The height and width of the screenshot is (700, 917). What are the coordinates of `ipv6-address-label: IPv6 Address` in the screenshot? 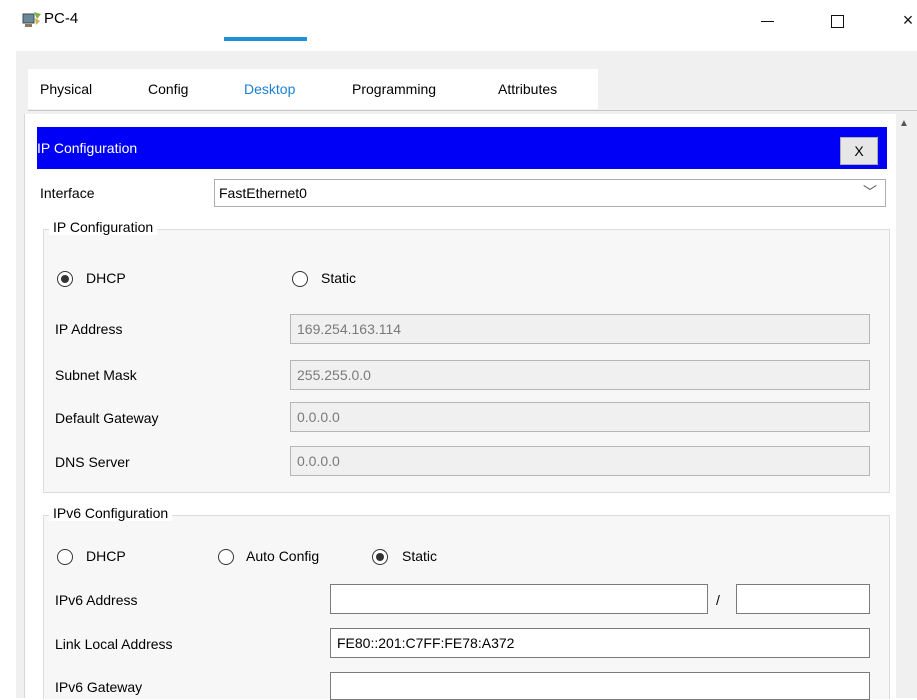 It's located at (96, 600).